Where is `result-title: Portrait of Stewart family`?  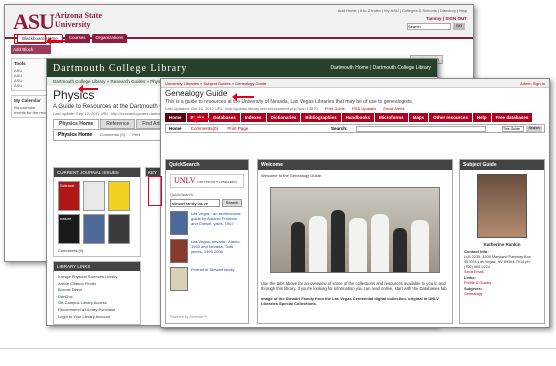 result-title: Portrait of Stewart family is located at coordinates (216, 279).